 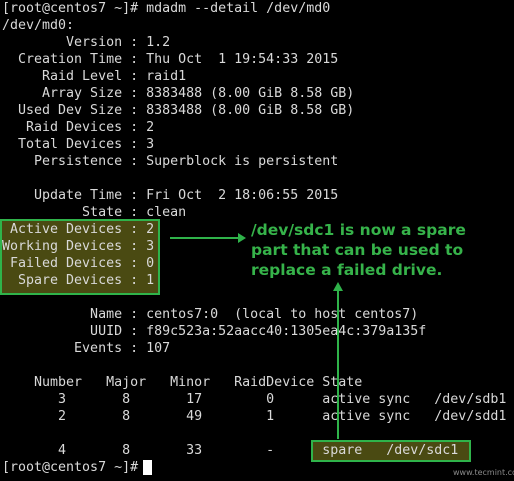 What do you see at coordinates (208, 238) in the screenshot?
I see `arrow-right-icon` at bounding box center [208, 238].